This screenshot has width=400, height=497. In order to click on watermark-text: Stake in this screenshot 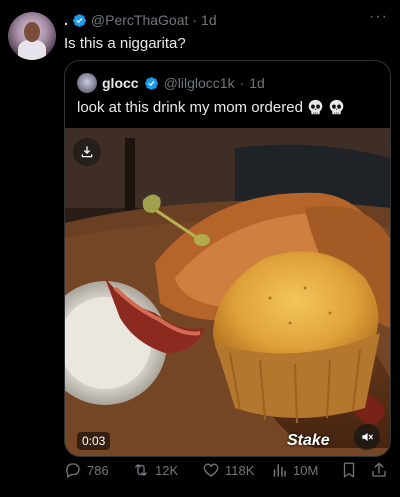, I will do `click(308, 440)`.